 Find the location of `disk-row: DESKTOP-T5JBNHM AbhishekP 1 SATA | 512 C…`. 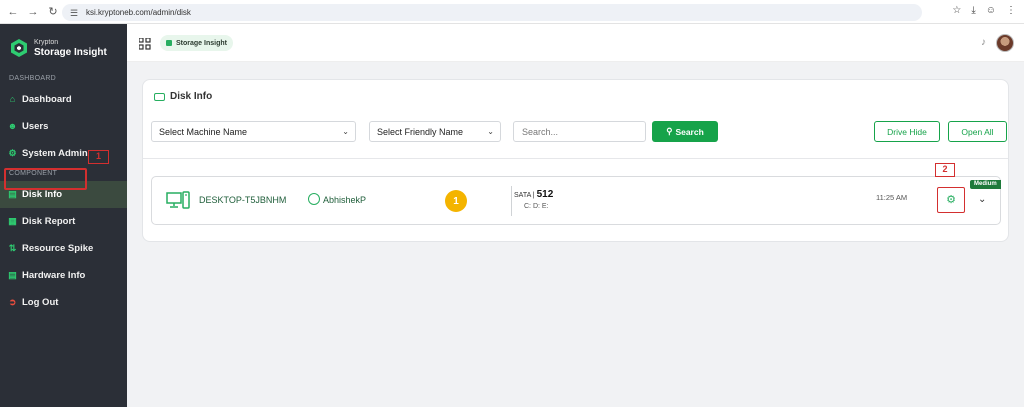

disk-row: DESKTOP-T5JBNHM AbhishekP 1 SATA | 512 C… is located at coordinates (576, 200).